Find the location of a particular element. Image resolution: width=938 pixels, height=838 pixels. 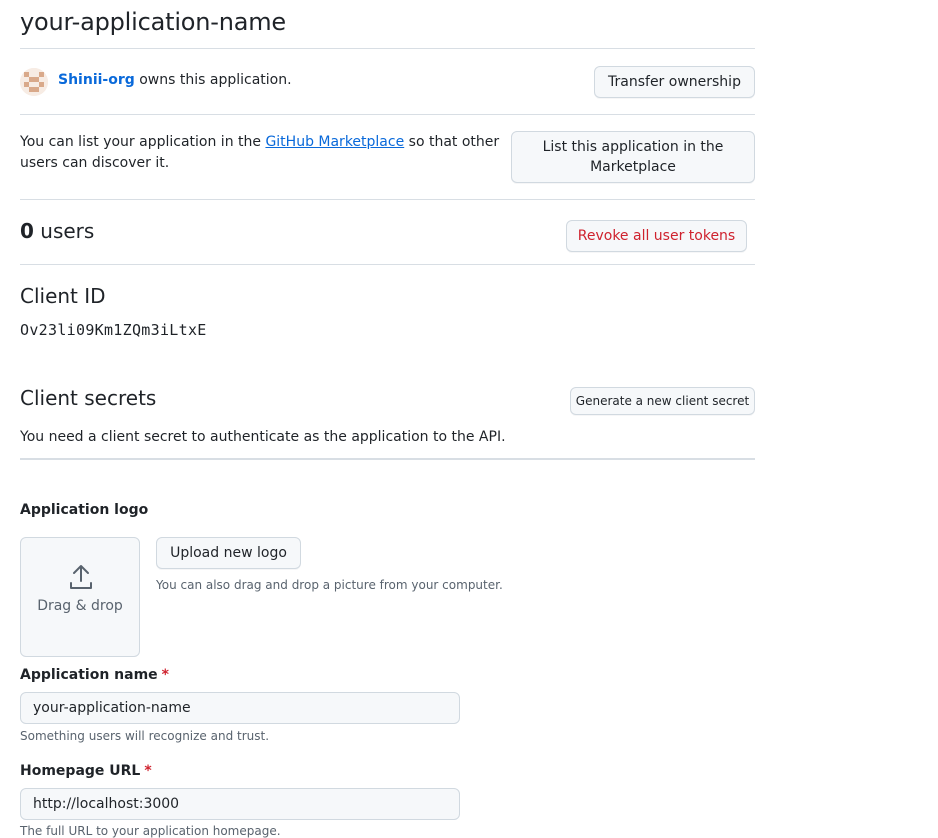

homepage-url-input: http://localhost:3000 is located at coordinates (240, 804).